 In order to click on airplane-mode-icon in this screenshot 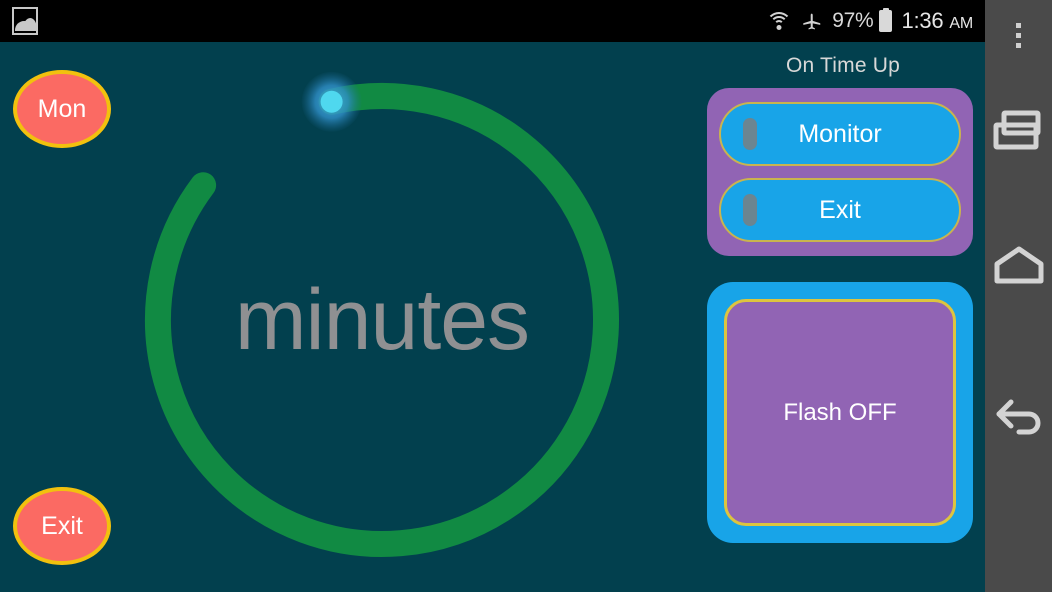, I will do `click(812, 21)`.